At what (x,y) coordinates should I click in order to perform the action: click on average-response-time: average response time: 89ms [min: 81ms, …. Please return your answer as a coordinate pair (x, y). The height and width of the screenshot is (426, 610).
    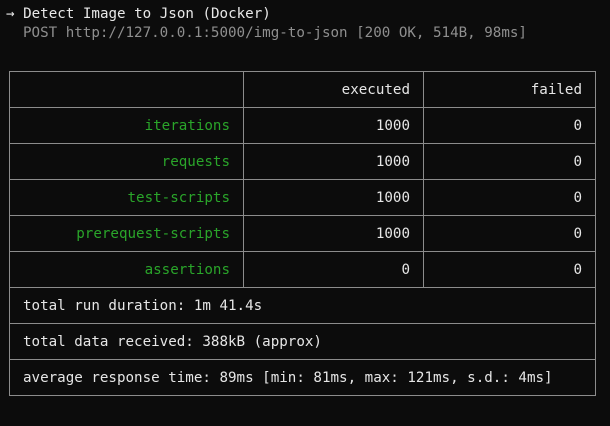
    Looking at the image, I should click on (302, 377).